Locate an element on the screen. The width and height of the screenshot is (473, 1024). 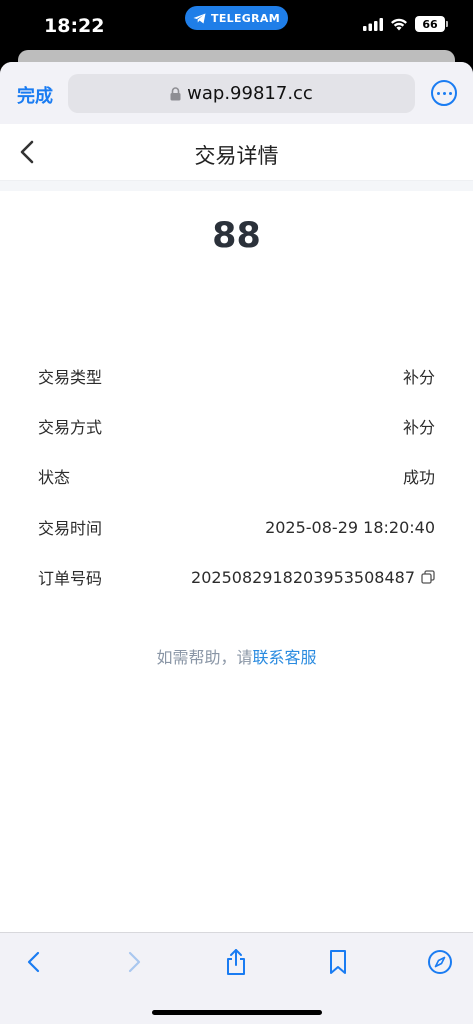
contact-support-link: 联系客服 is located at coordinates (285, 657).